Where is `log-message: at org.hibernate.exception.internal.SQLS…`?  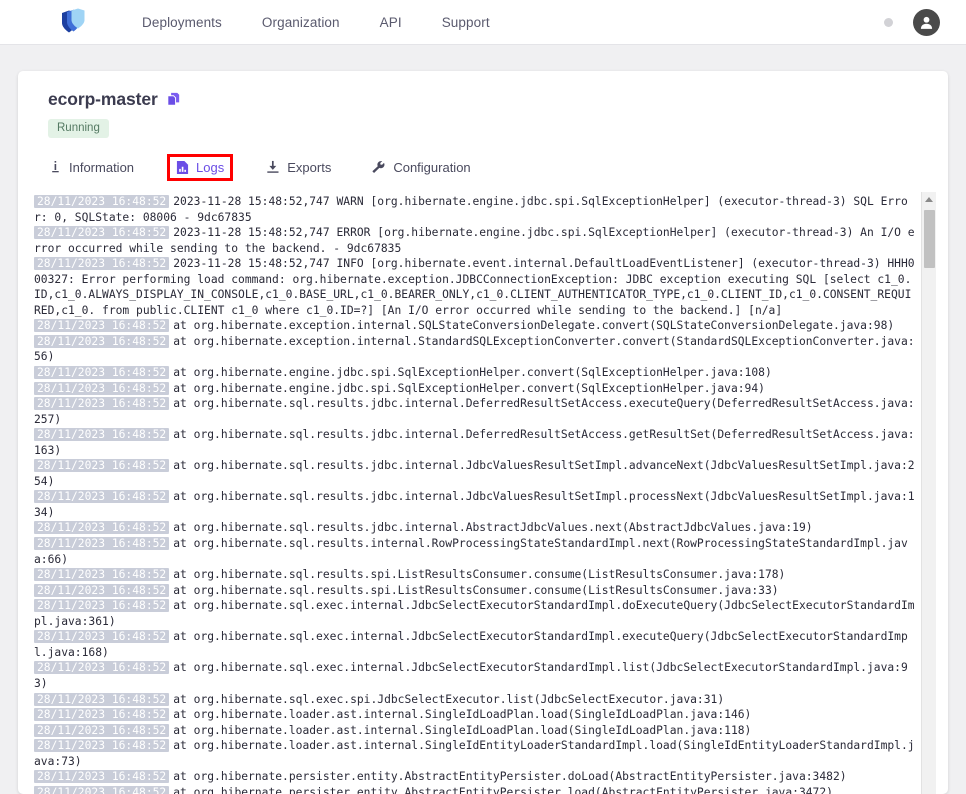 log-message: at org.hibernate.exception.internal.SQLS… is located at coordinates (534, 326).